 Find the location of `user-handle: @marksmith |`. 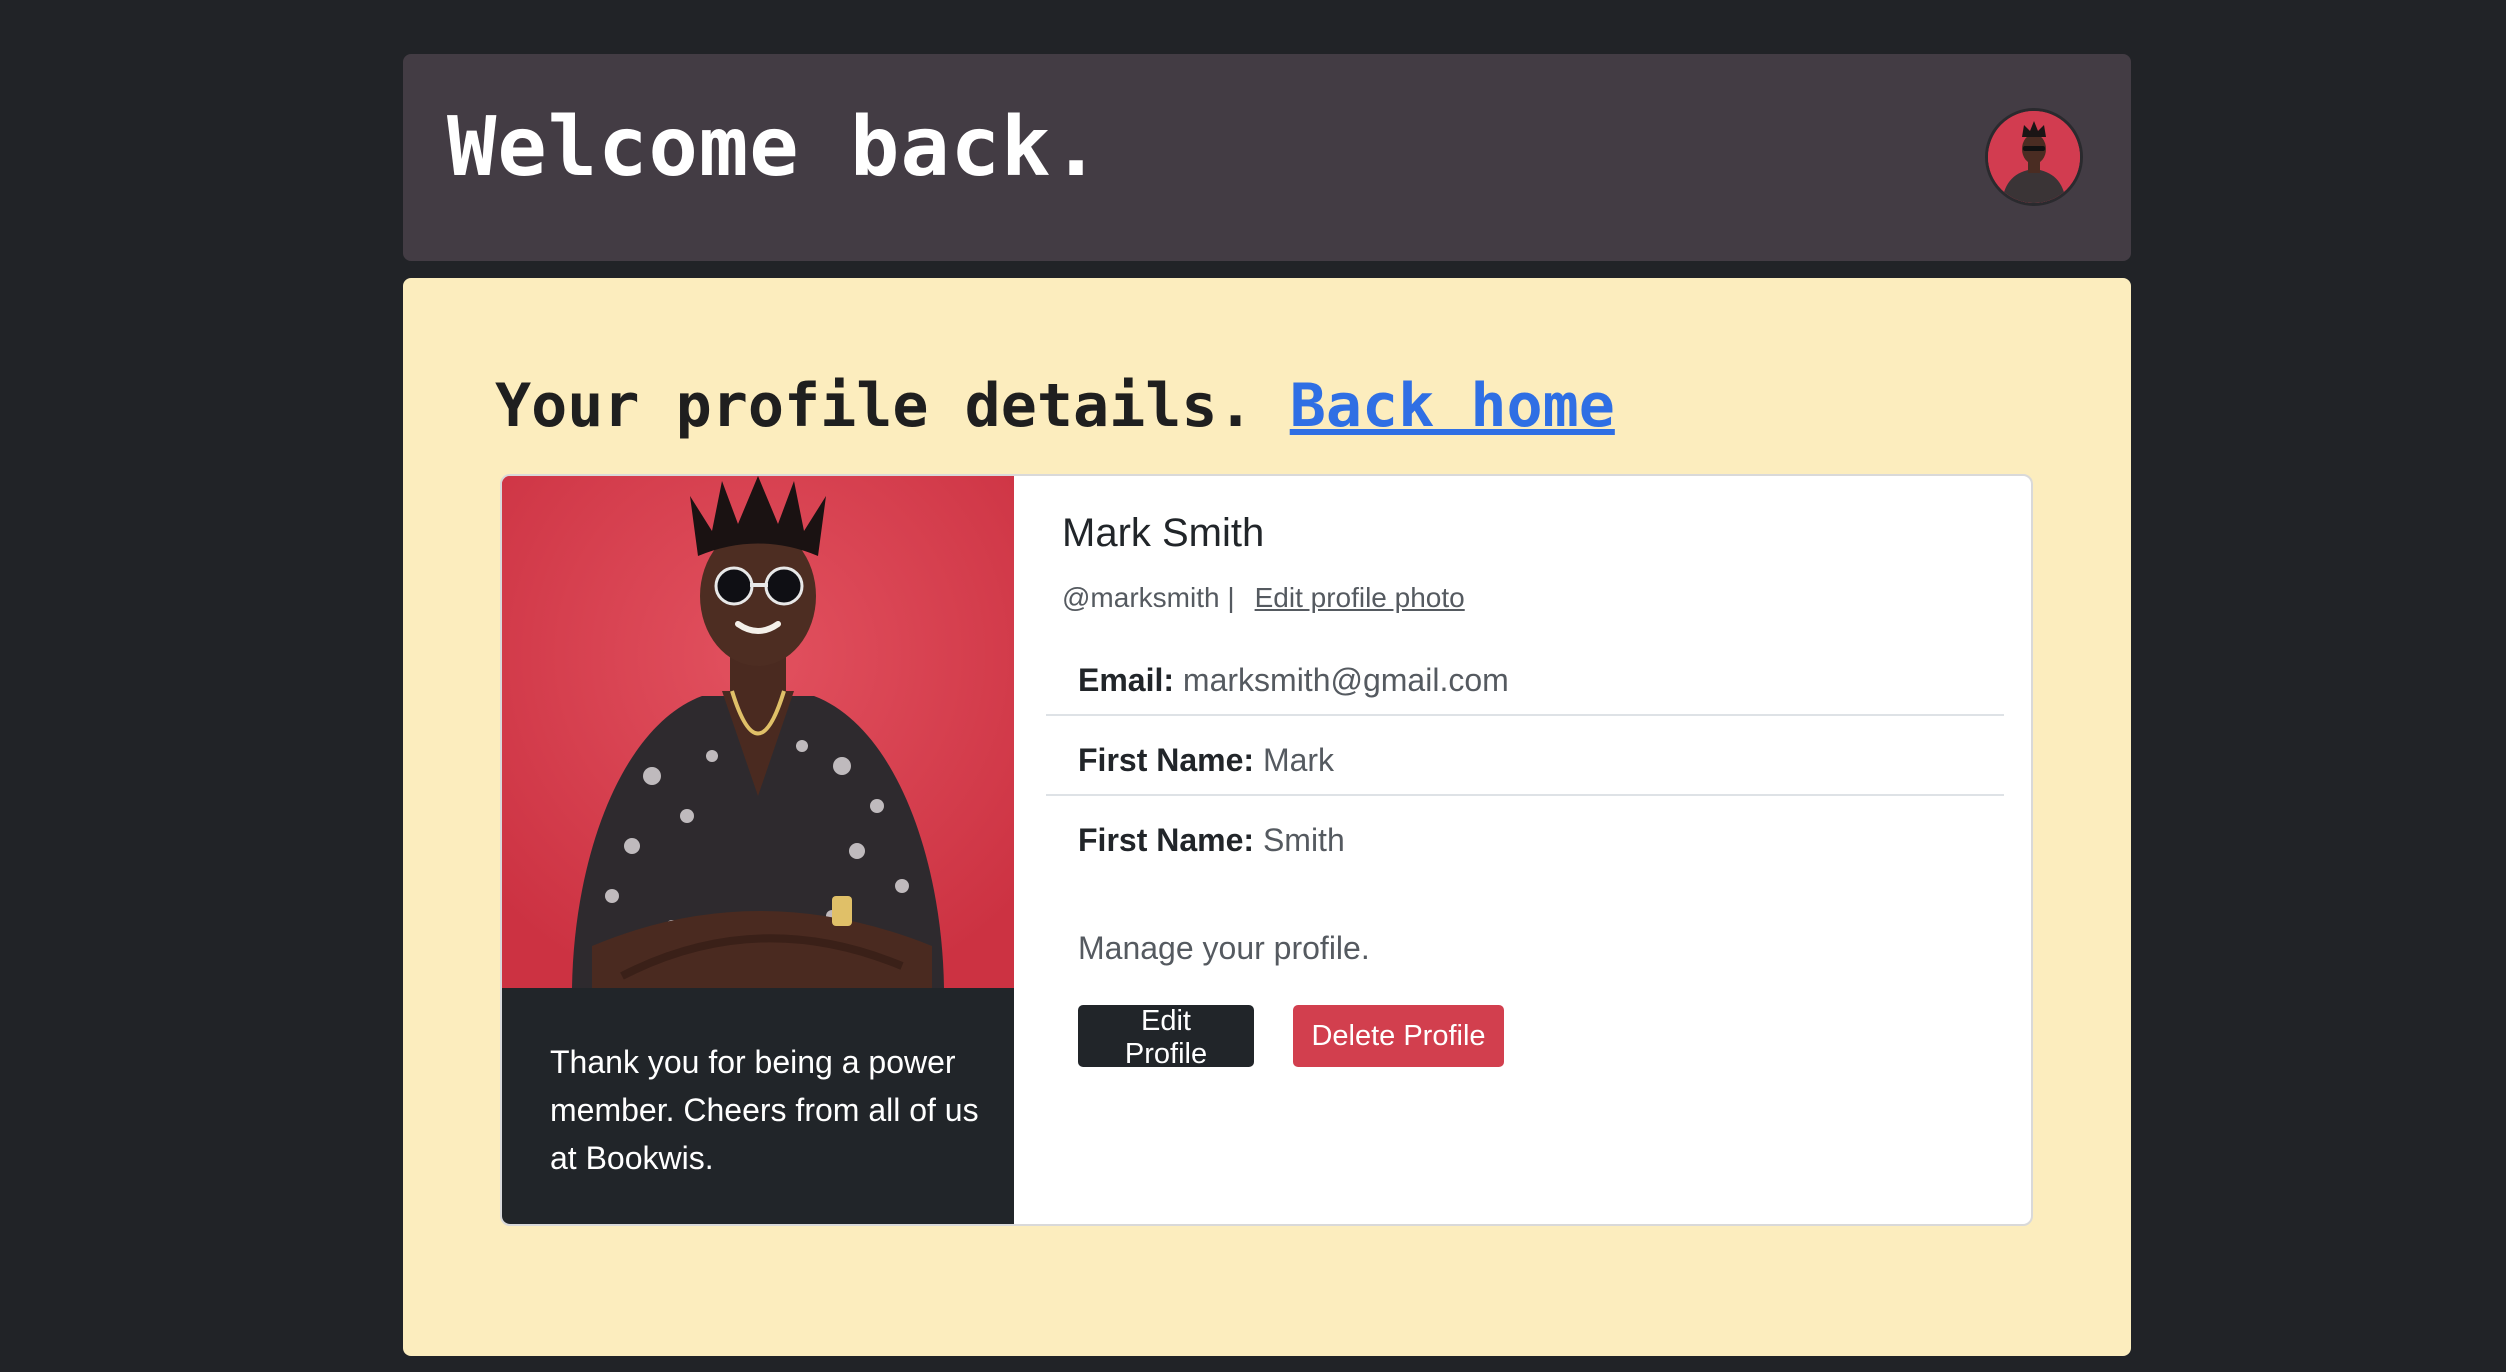

user-handle: @marksmith | is located at coordinates (1148, 597).